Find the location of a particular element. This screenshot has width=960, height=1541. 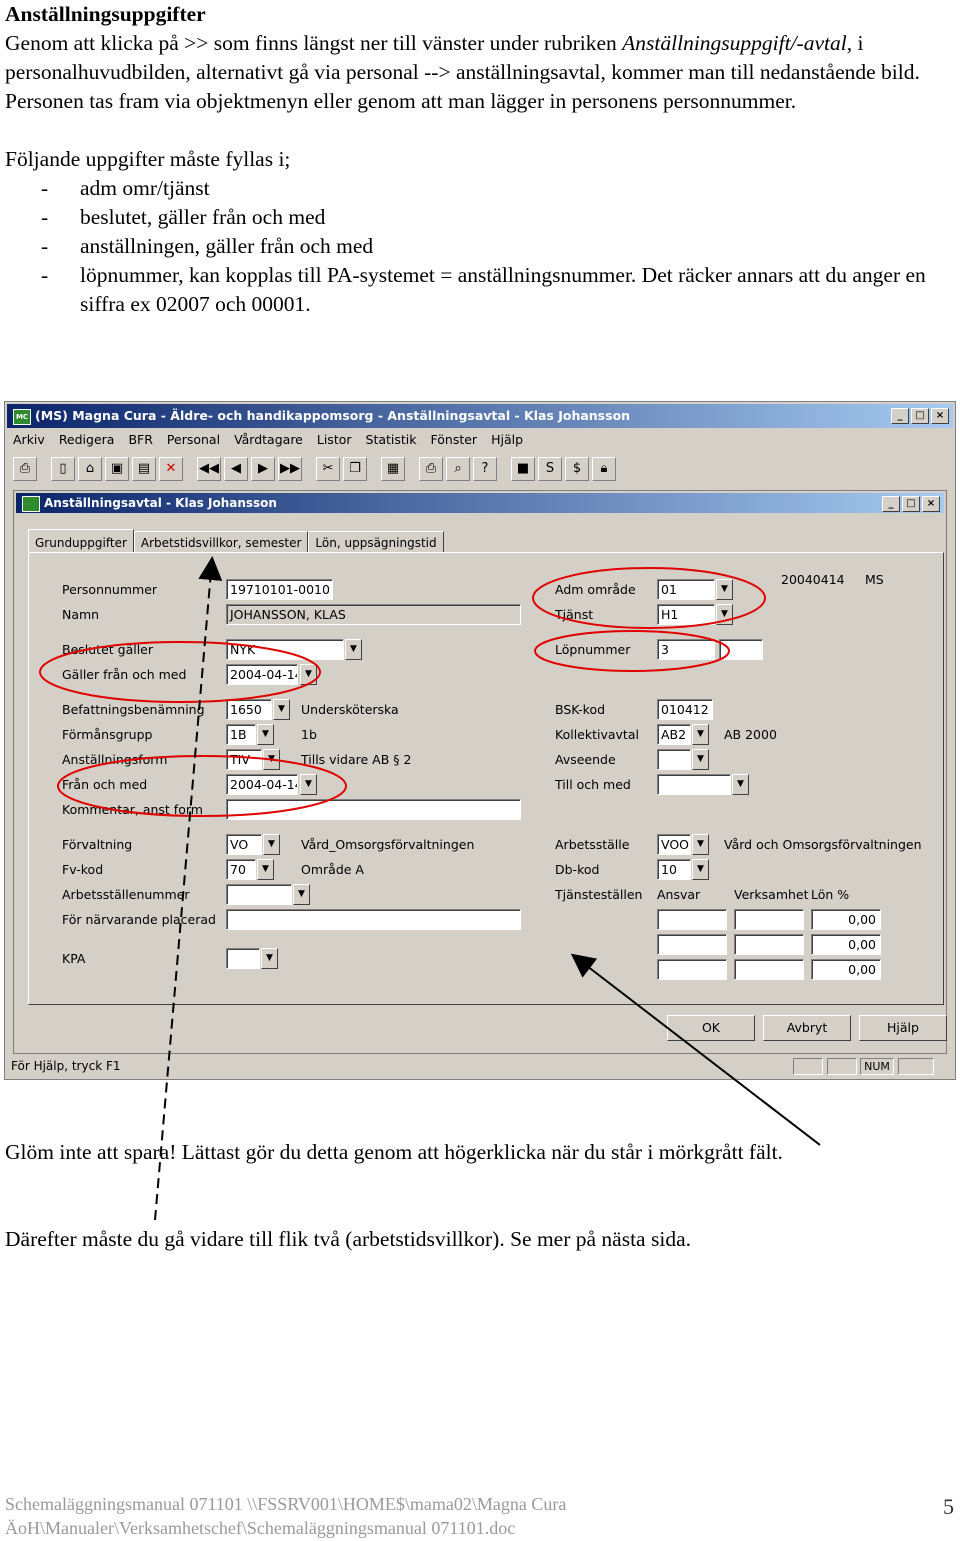

lopnummer-extra-field is located at coordinates (741, 649).